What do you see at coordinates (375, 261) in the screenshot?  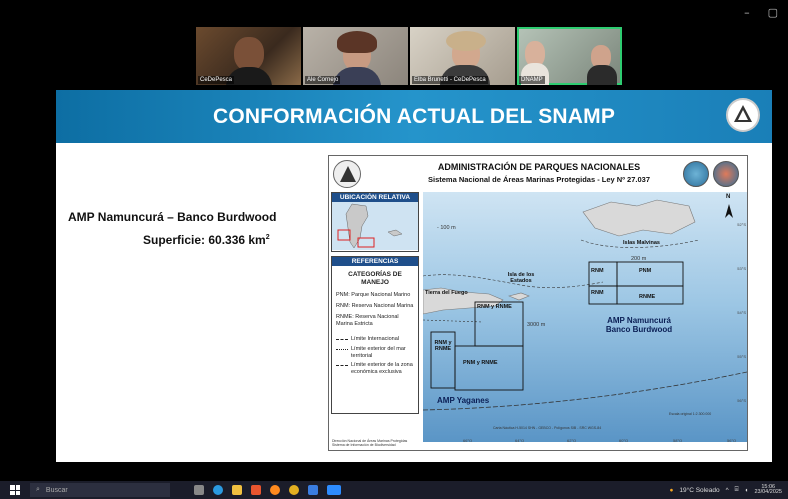 I see `referencias-title: REFERENCIAS` at bounding box center [375, 261].